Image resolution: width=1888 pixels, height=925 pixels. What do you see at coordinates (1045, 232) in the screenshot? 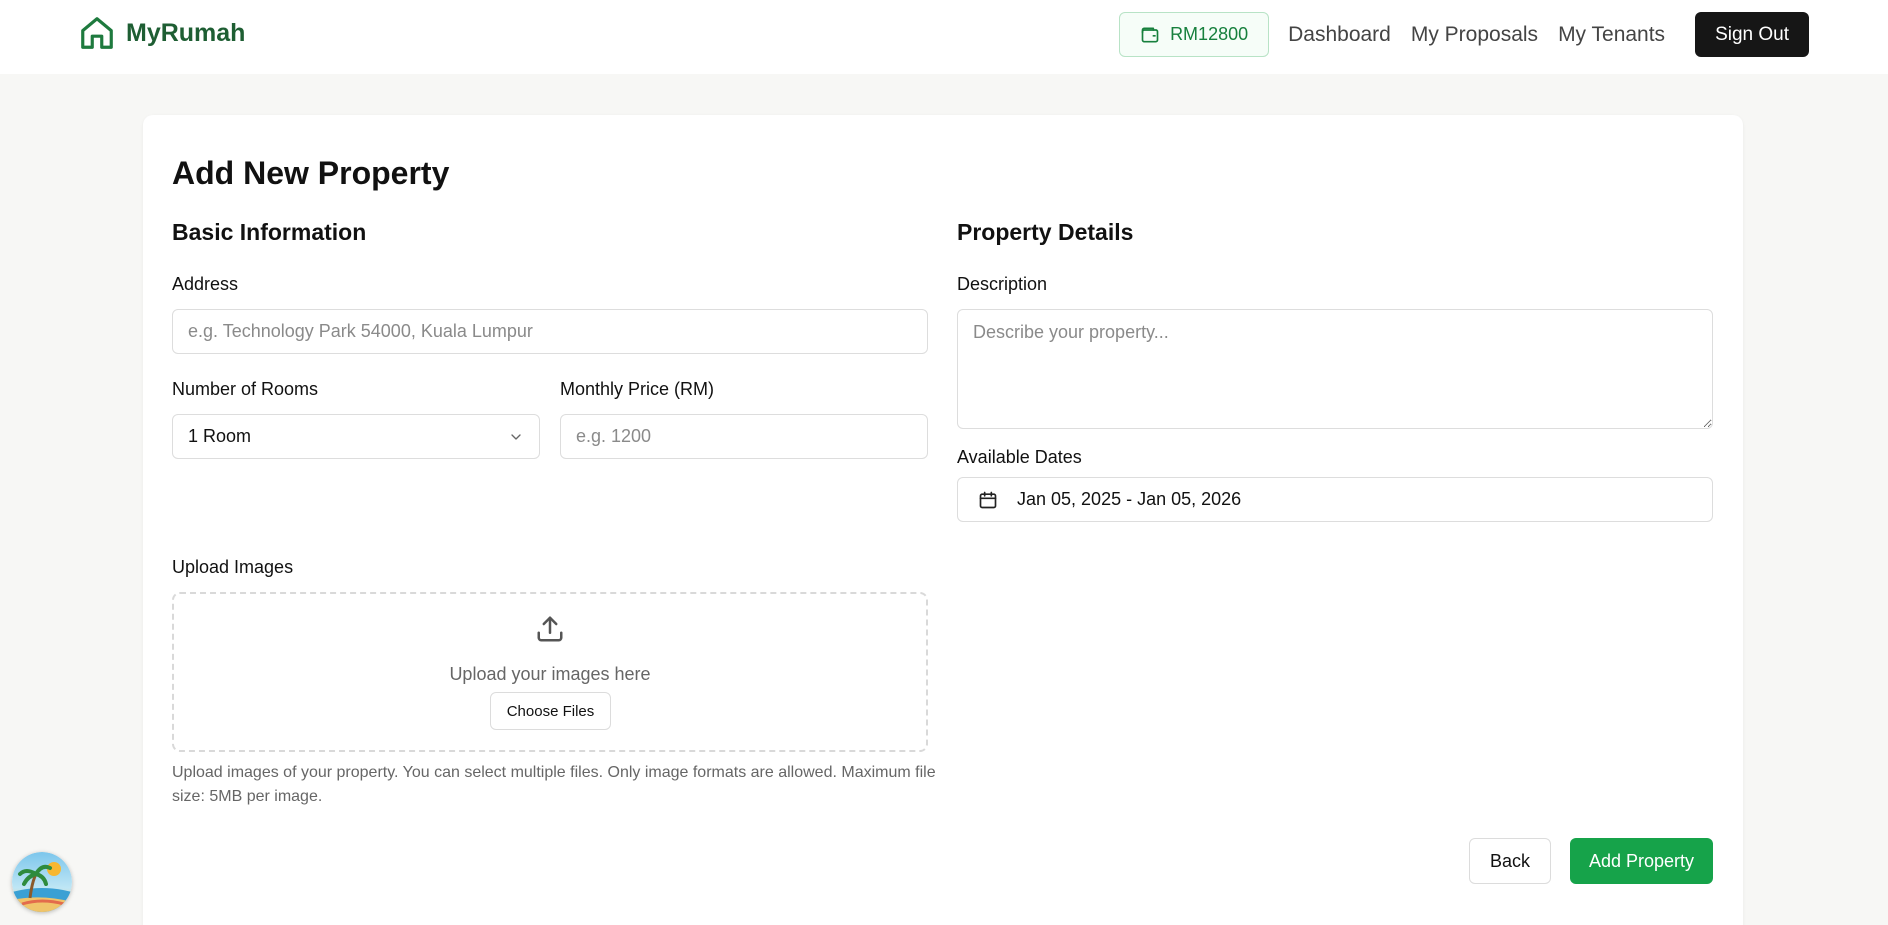
I see `property-details-heading: Property Details` at bounding box center [1045, 232].